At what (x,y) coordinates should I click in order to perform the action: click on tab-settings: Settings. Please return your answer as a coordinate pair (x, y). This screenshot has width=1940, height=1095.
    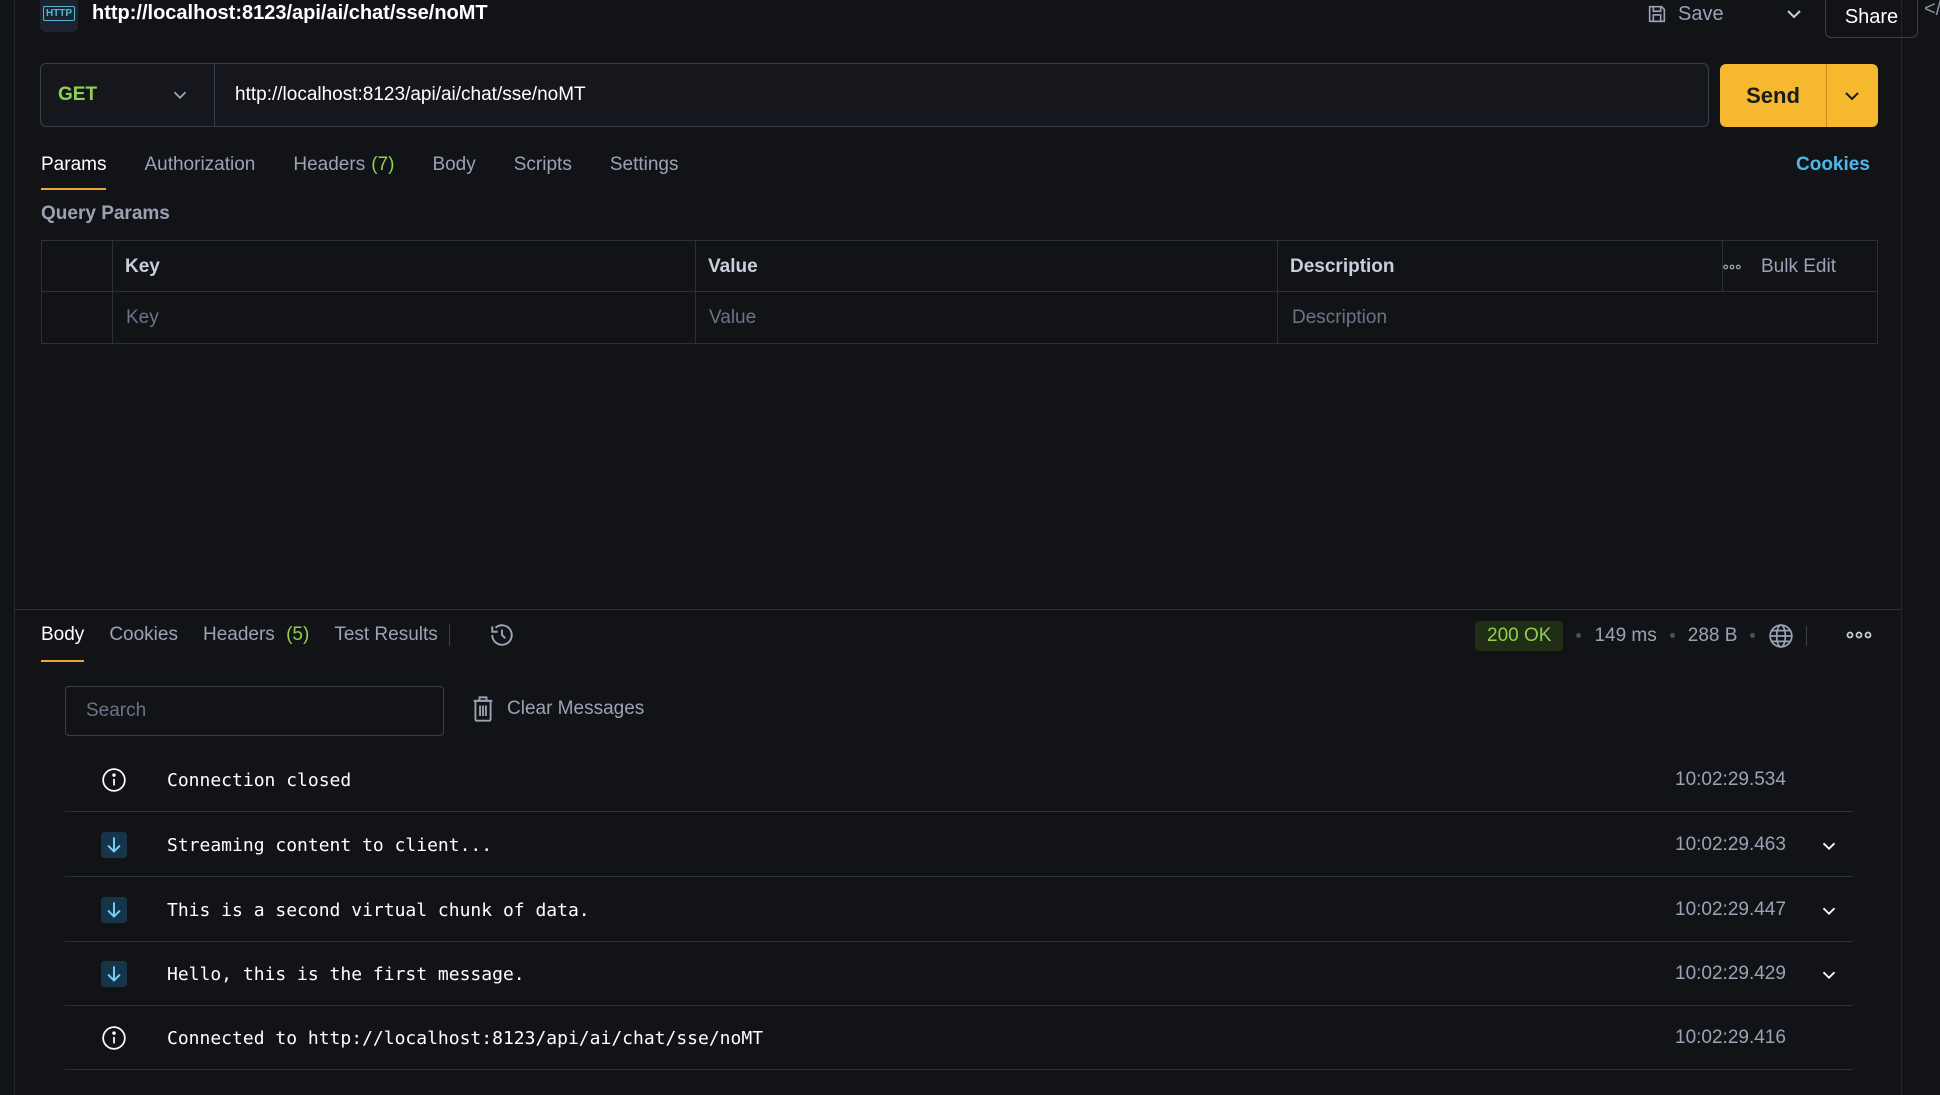
    Looking at the image, I should click on (644, 170).